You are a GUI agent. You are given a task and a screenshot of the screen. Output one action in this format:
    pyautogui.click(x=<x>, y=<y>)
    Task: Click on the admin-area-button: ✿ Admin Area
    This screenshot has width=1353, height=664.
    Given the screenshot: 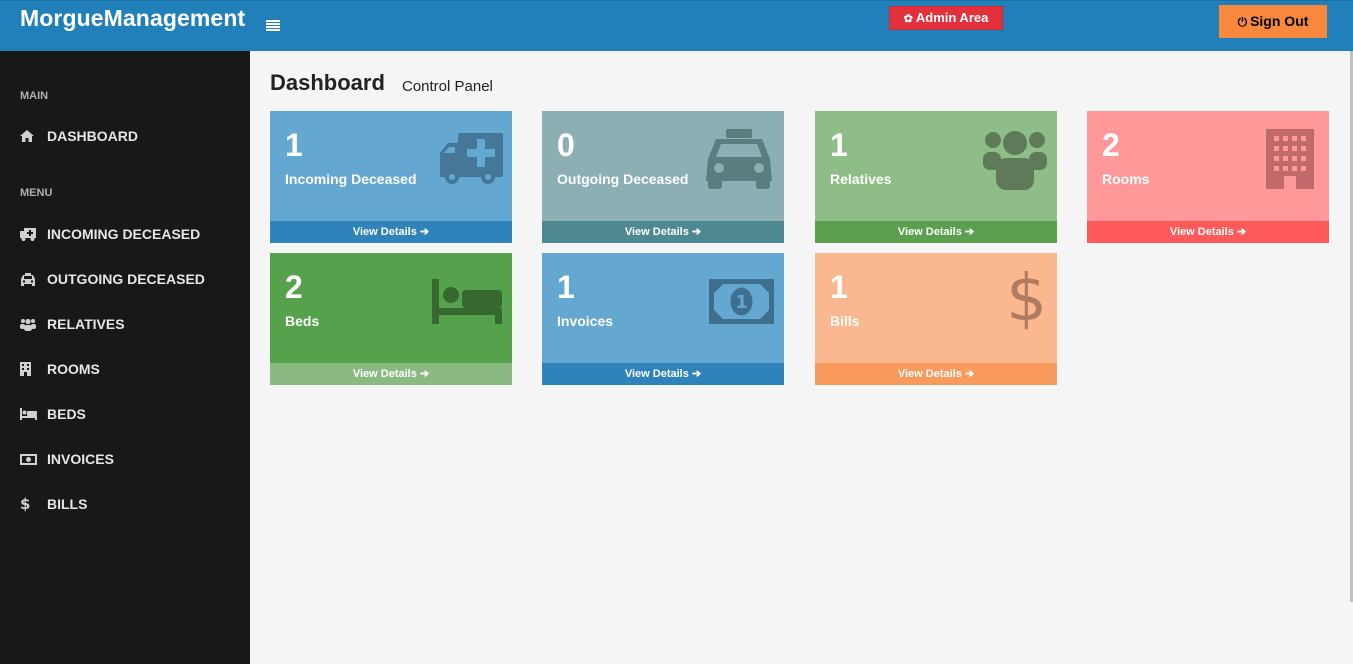 What is the action you would take?
    pyautogui.click(x=946, y=18)
    